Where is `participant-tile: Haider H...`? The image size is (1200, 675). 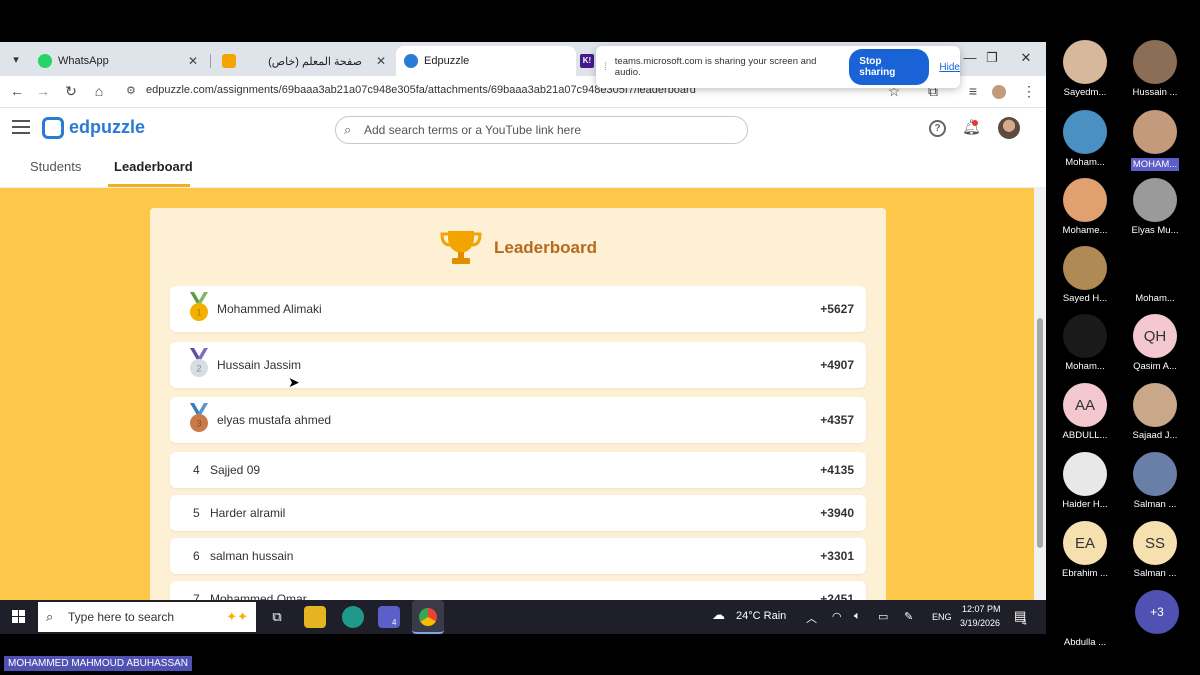 participant-tile: Haider H... is located at coordinates (1085, 481).